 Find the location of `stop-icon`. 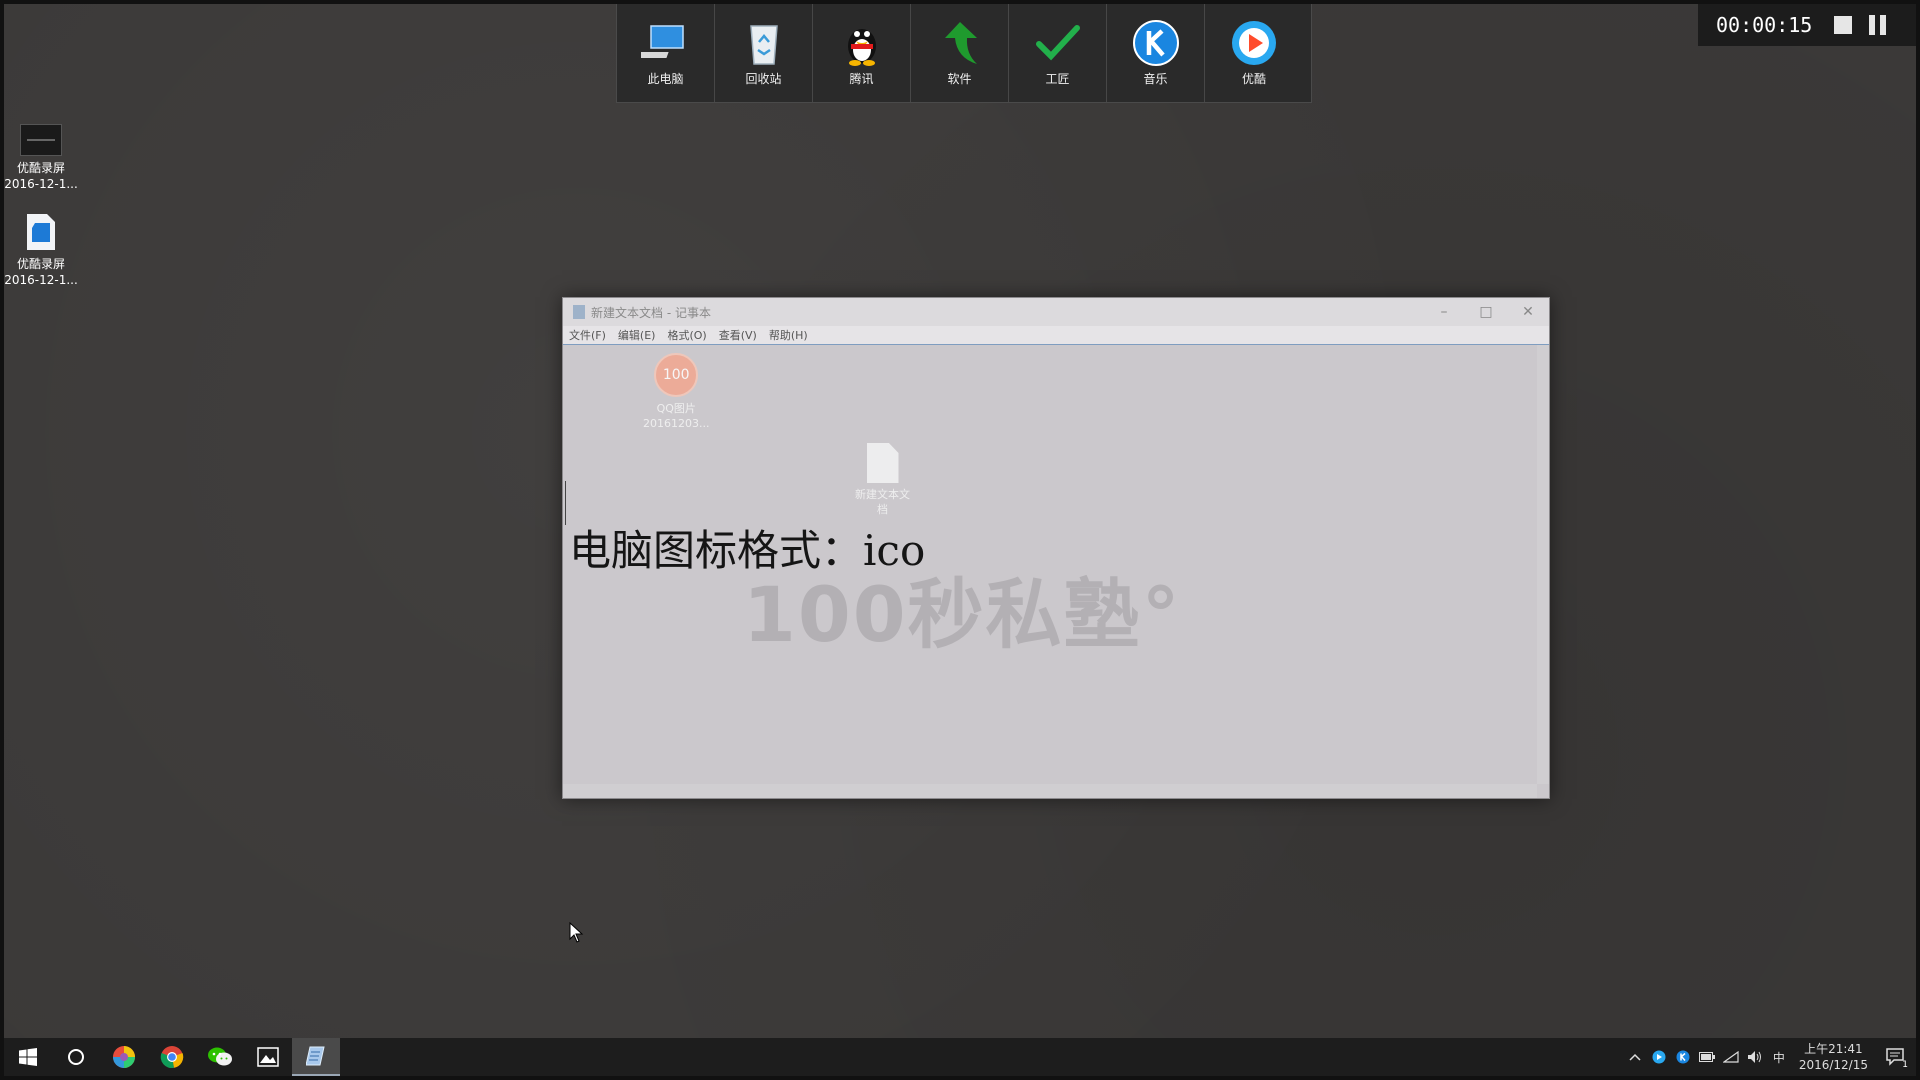

stop-icon is located at coordinates (1843, 25).